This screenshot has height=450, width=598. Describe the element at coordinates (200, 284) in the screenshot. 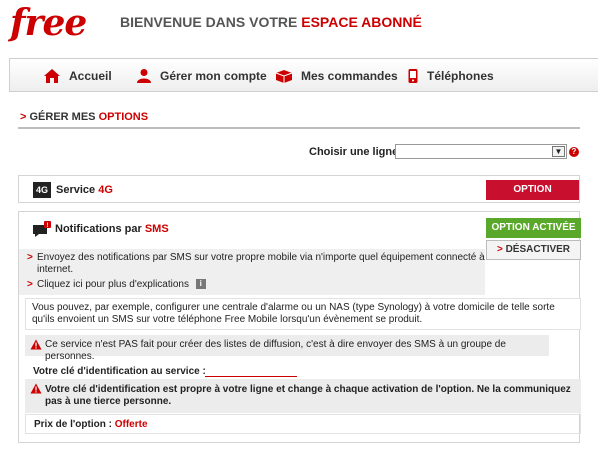

I see `info-icon: i` at that location.